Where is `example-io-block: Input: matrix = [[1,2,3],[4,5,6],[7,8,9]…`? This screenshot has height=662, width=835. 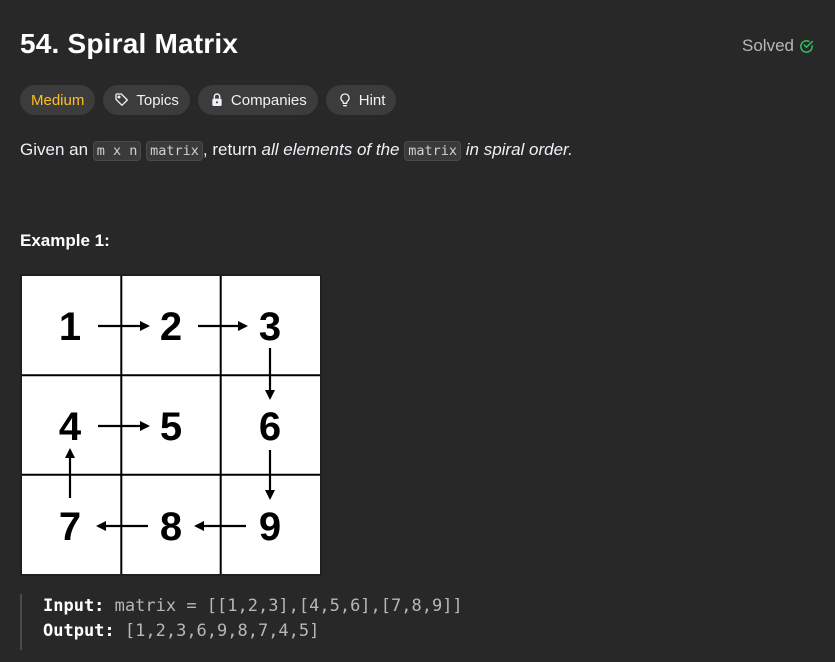
example-io-block: Input: matrix = [[1,2,3],[4,5,6],[7,8,9]… is located at coordinates (241, 622).